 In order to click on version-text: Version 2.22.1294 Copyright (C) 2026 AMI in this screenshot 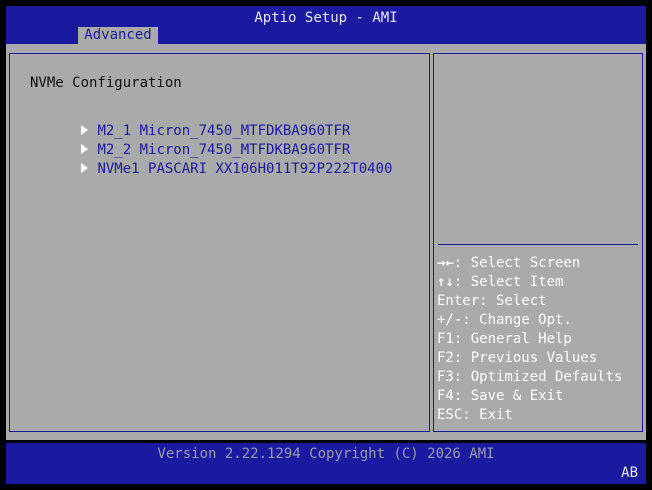, I will do `click(326, 454)`.